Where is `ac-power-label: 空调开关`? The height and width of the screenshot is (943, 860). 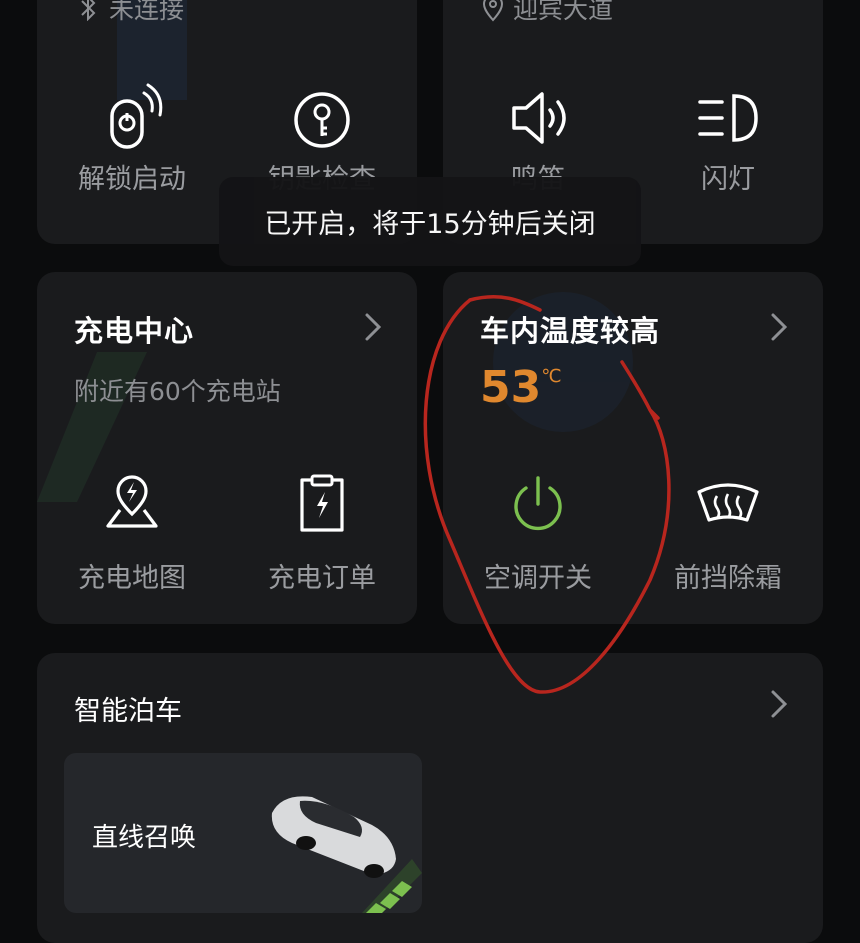
ac-power-label: 空调开关 is located at coordinates (538, 578).